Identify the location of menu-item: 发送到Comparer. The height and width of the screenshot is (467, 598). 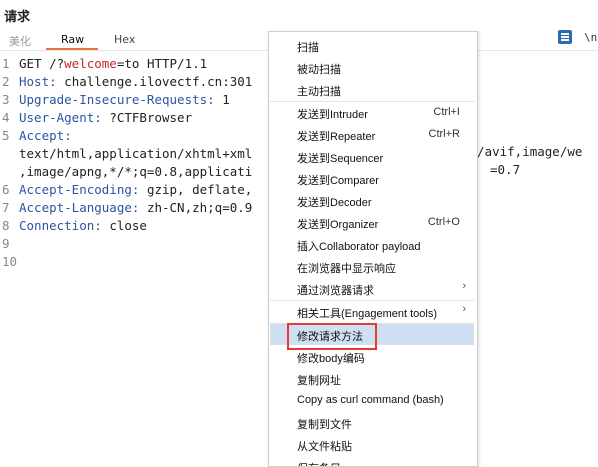
(372, 178).